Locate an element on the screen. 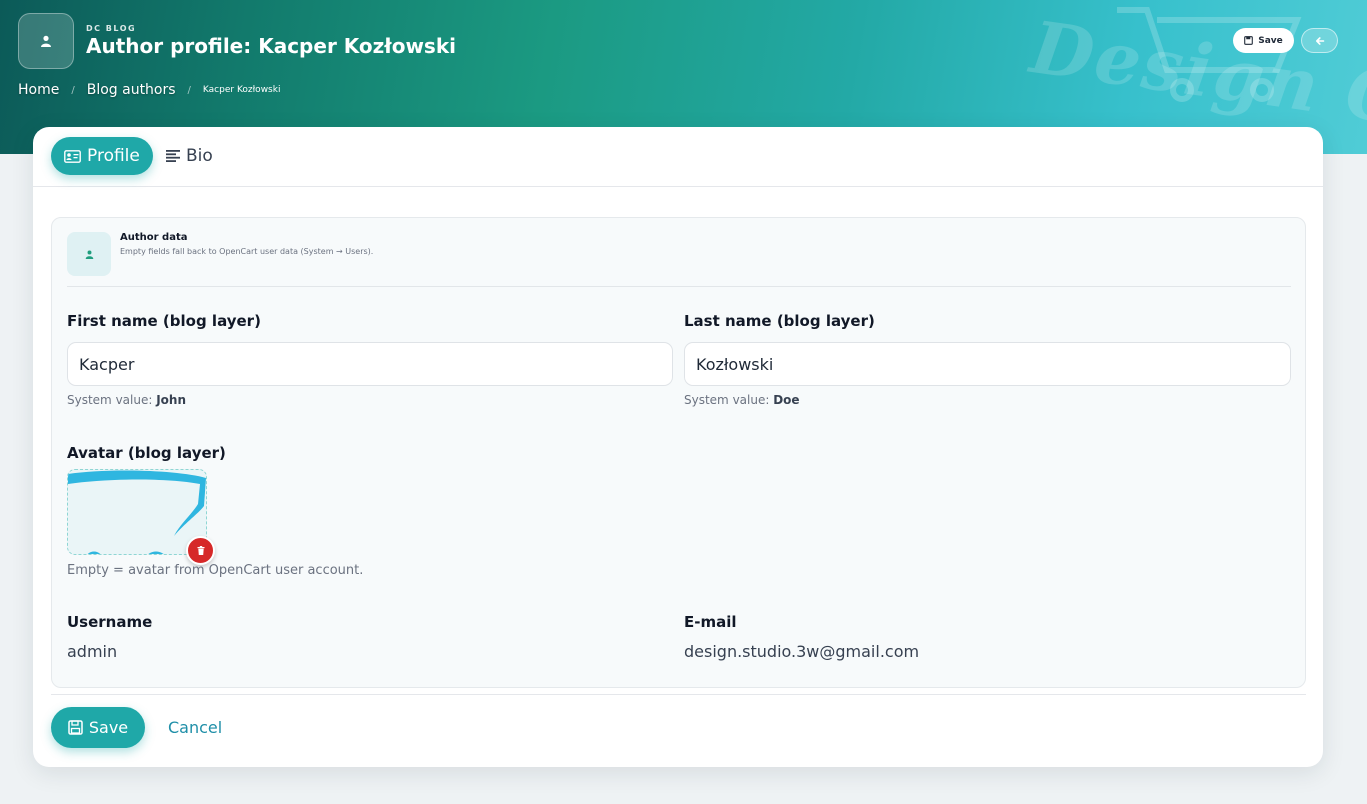 The width and height of the screenshot is (1367, 804). header-save-button: Save is located at coordinates (1263, 40).